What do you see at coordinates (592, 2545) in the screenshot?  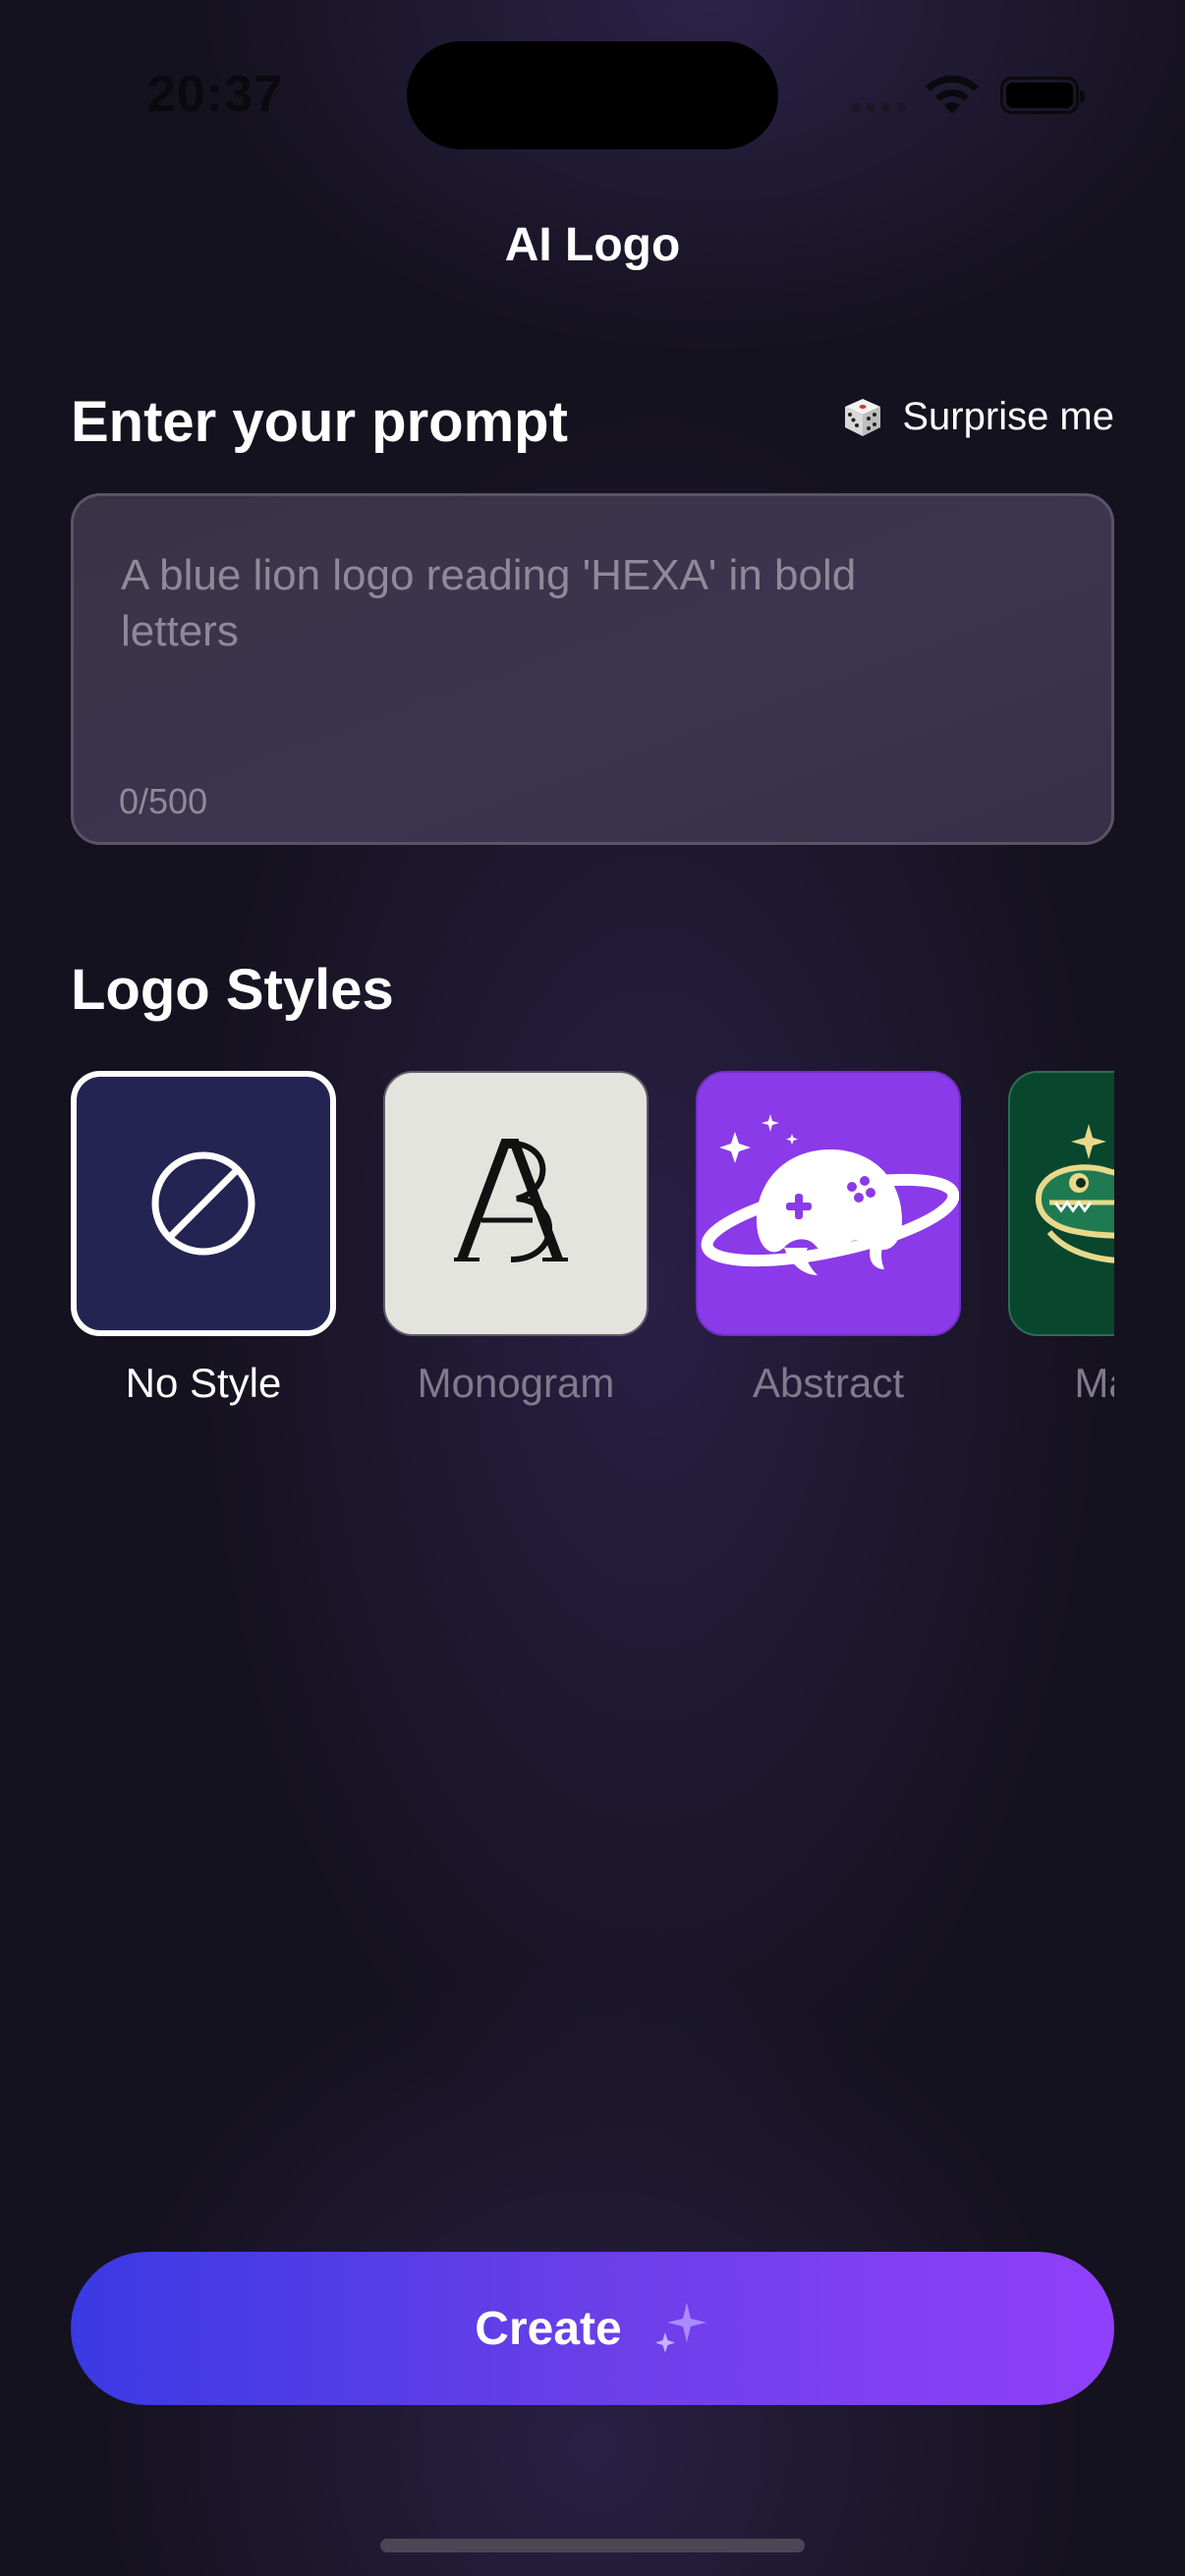 I see `home-indicator` at bounding box center [592, 2545].